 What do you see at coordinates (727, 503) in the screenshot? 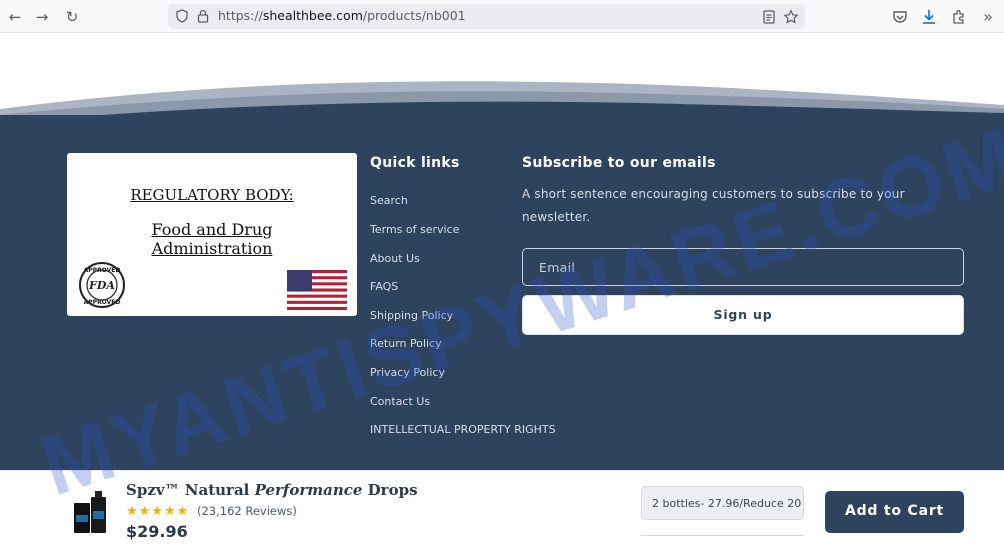
I see `variant-selected-value: 2 bottles- 27.96/Reduce 20` at bounding box center [727, 503].